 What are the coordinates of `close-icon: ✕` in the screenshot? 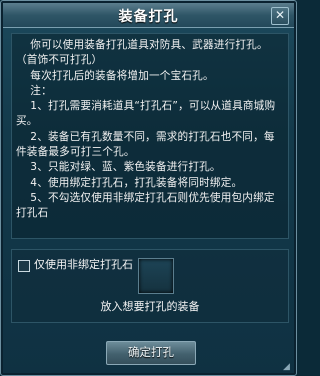 It's located at (280, 15).